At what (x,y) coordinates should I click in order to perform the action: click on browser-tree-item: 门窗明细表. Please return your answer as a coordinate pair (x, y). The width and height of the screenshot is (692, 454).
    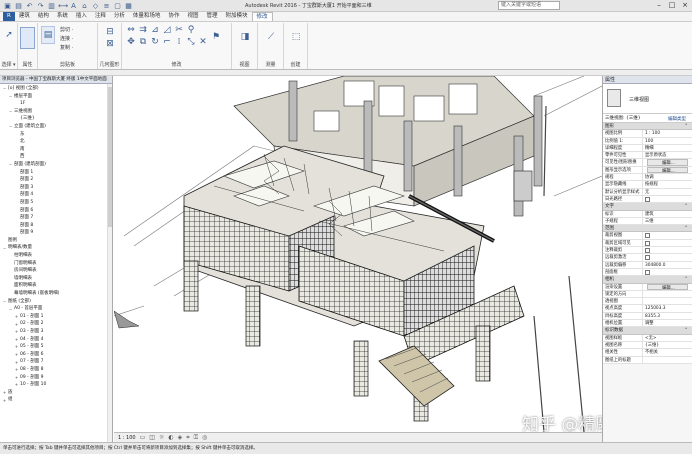
    Looking at the image, I should click on (56, 264).